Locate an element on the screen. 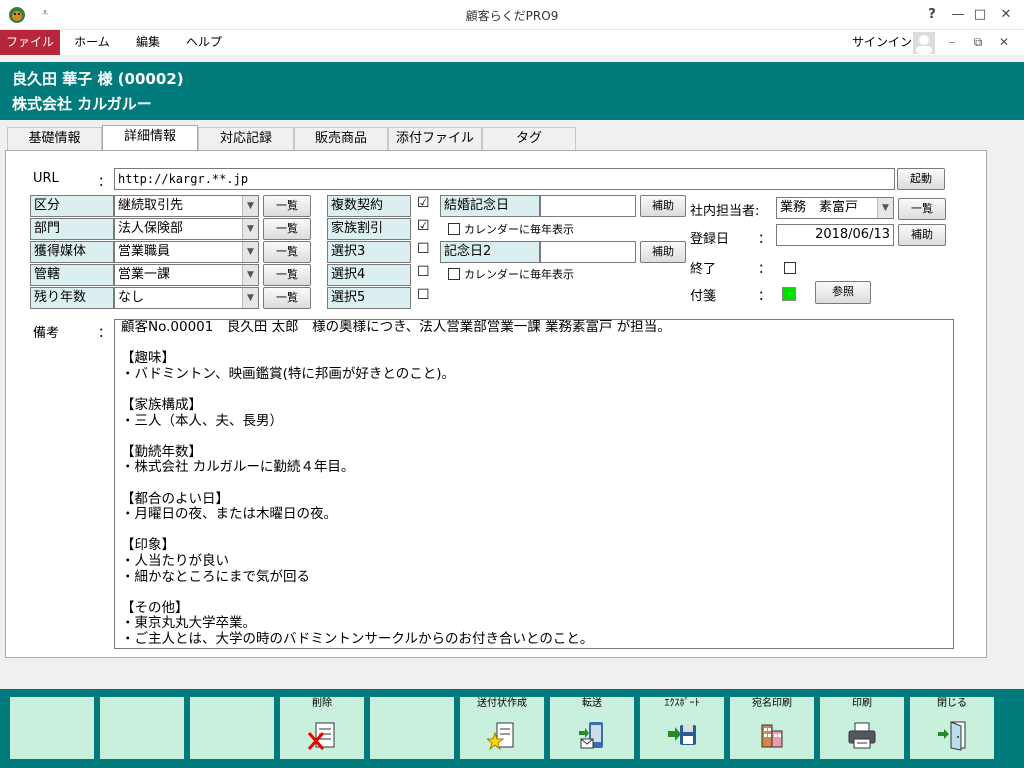 The width and height of the screenshot is (1024, 768). remaining-years-select: なし ▼ is located at coordinates (186, 298).